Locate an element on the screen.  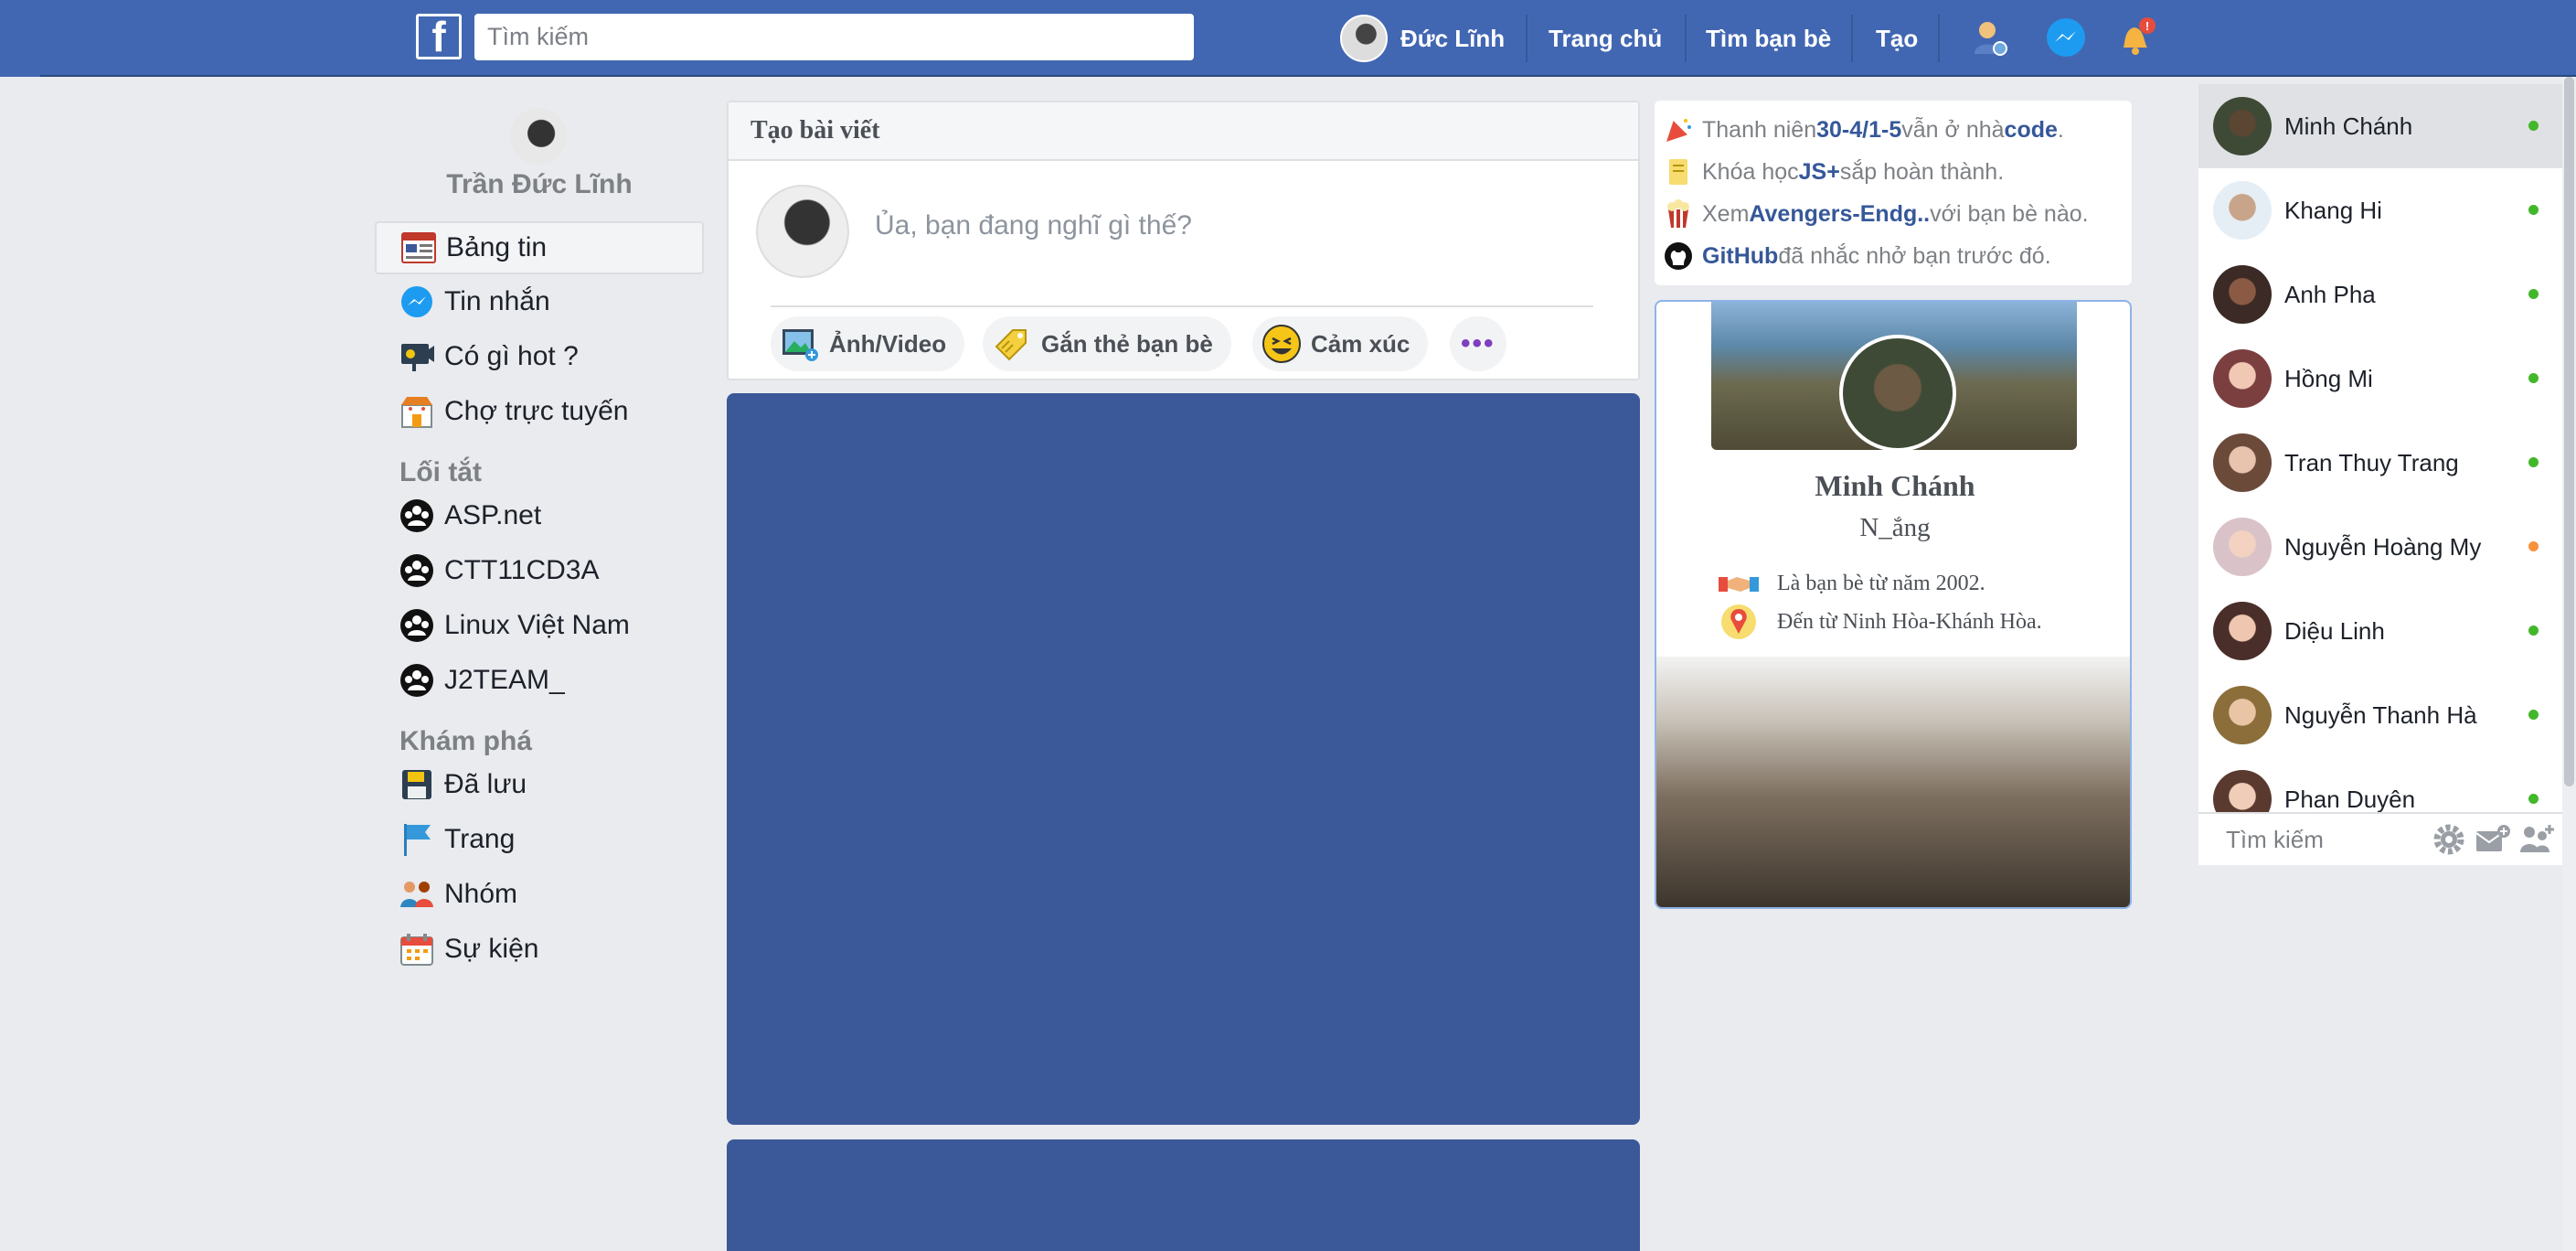
location-pin-icon is located at coordinates (1739, 622).